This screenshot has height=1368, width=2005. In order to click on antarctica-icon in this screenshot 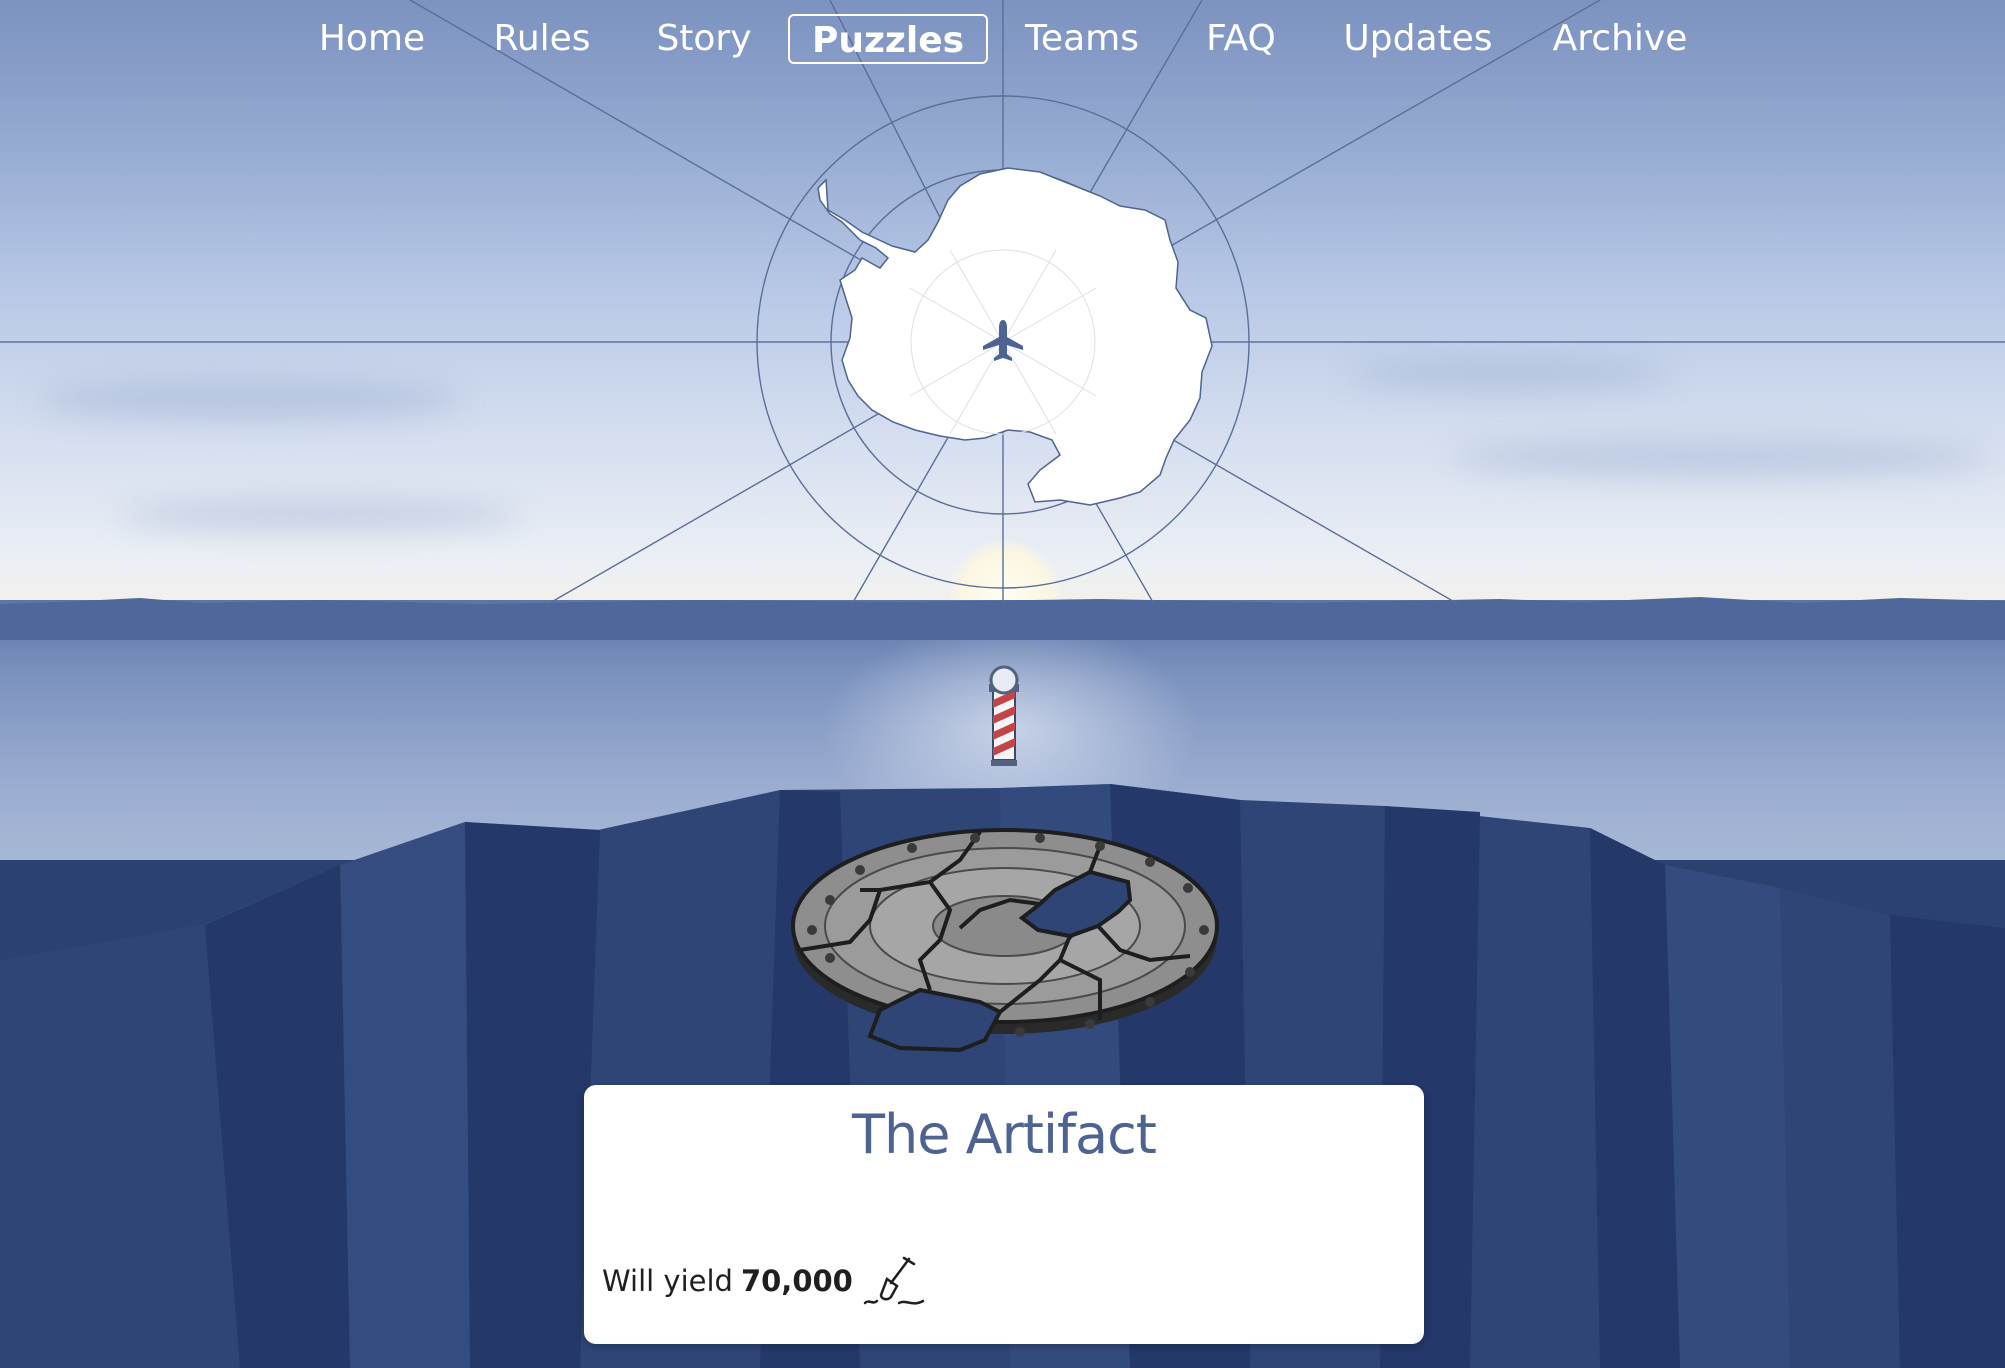, I will do `click(1015, 336)`.